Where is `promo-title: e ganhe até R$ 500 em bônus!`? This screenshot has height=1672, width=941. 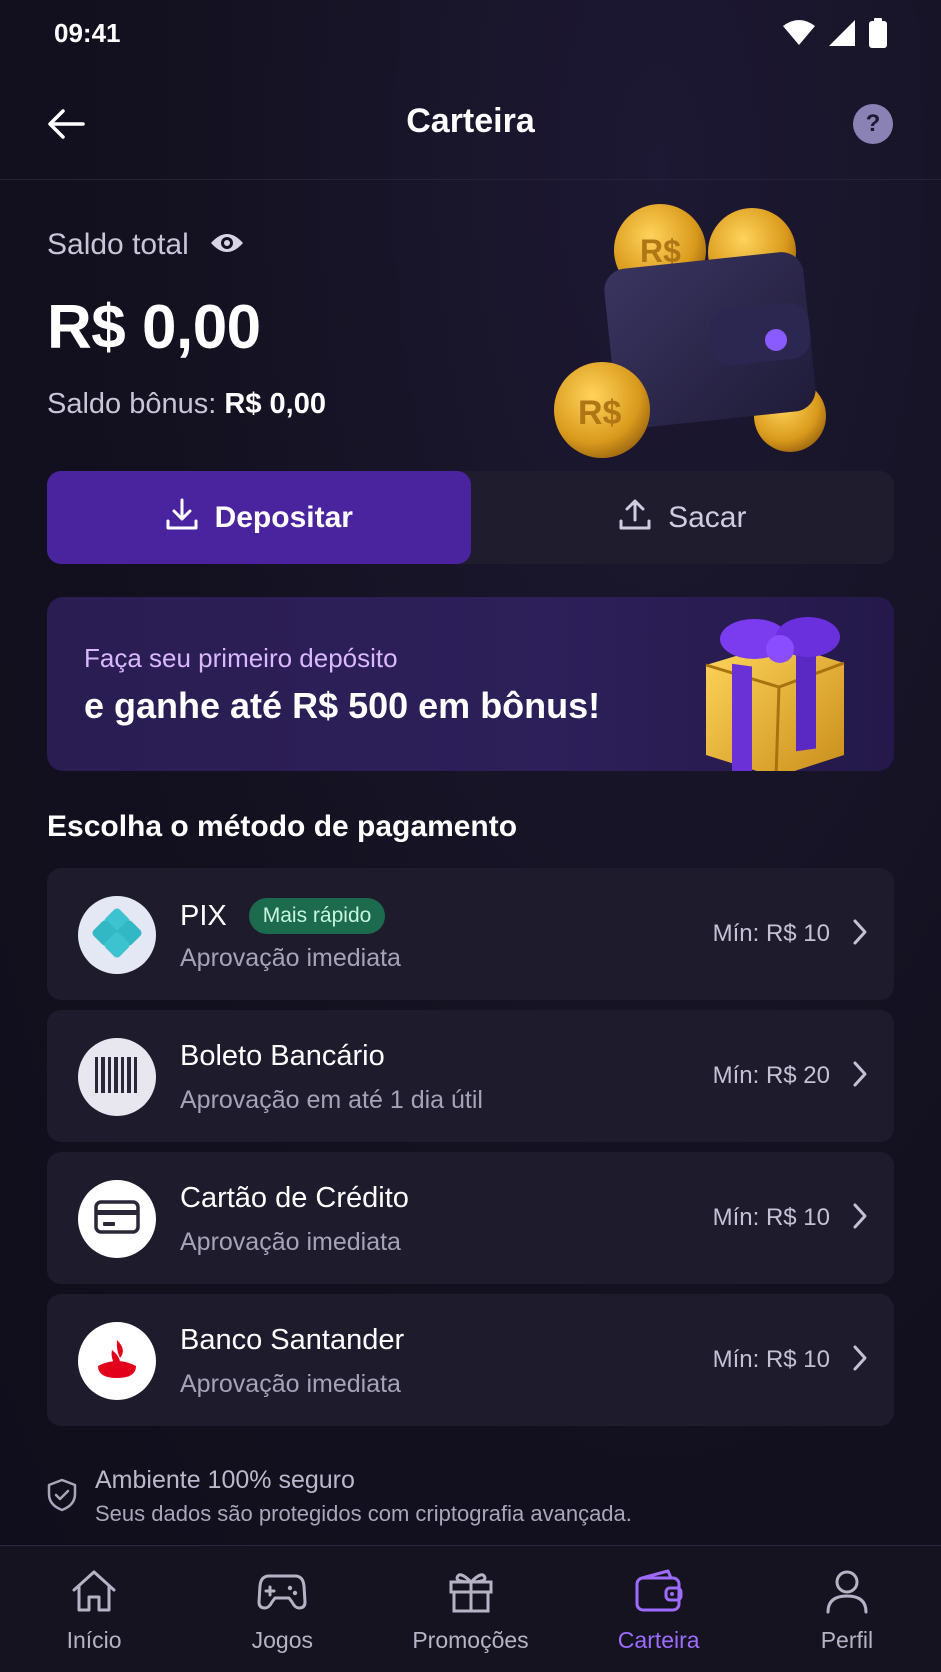
promo-title: e ganhe até R$ 500 em bônus! is located at coordinates (342, 705).